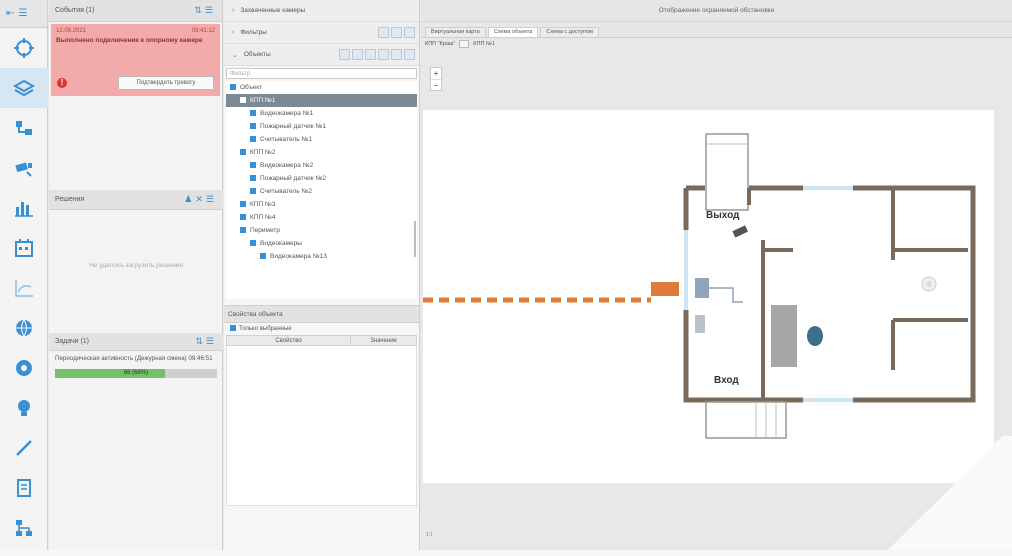  I want to click on check-icon, so click(383, 32).